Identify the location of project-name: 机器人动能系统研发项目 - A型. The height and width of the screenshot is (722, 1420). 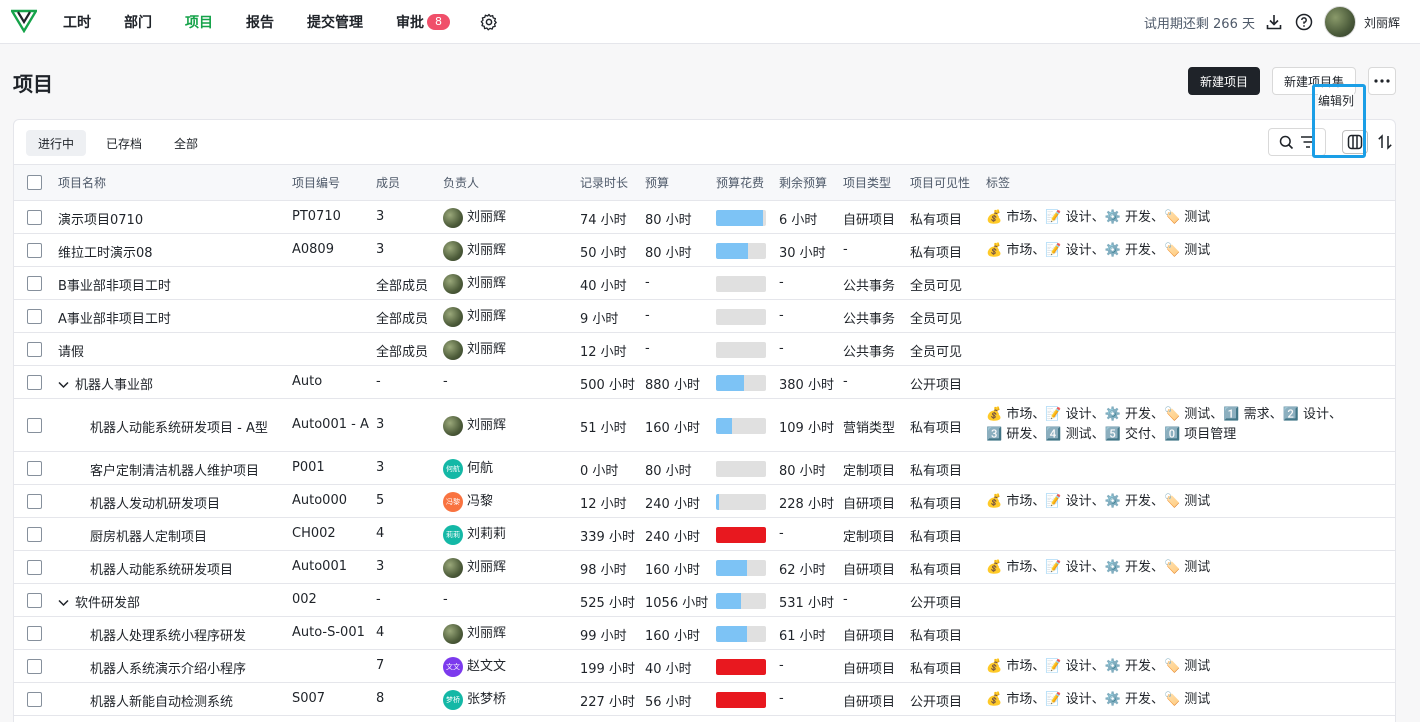
(179, 426).